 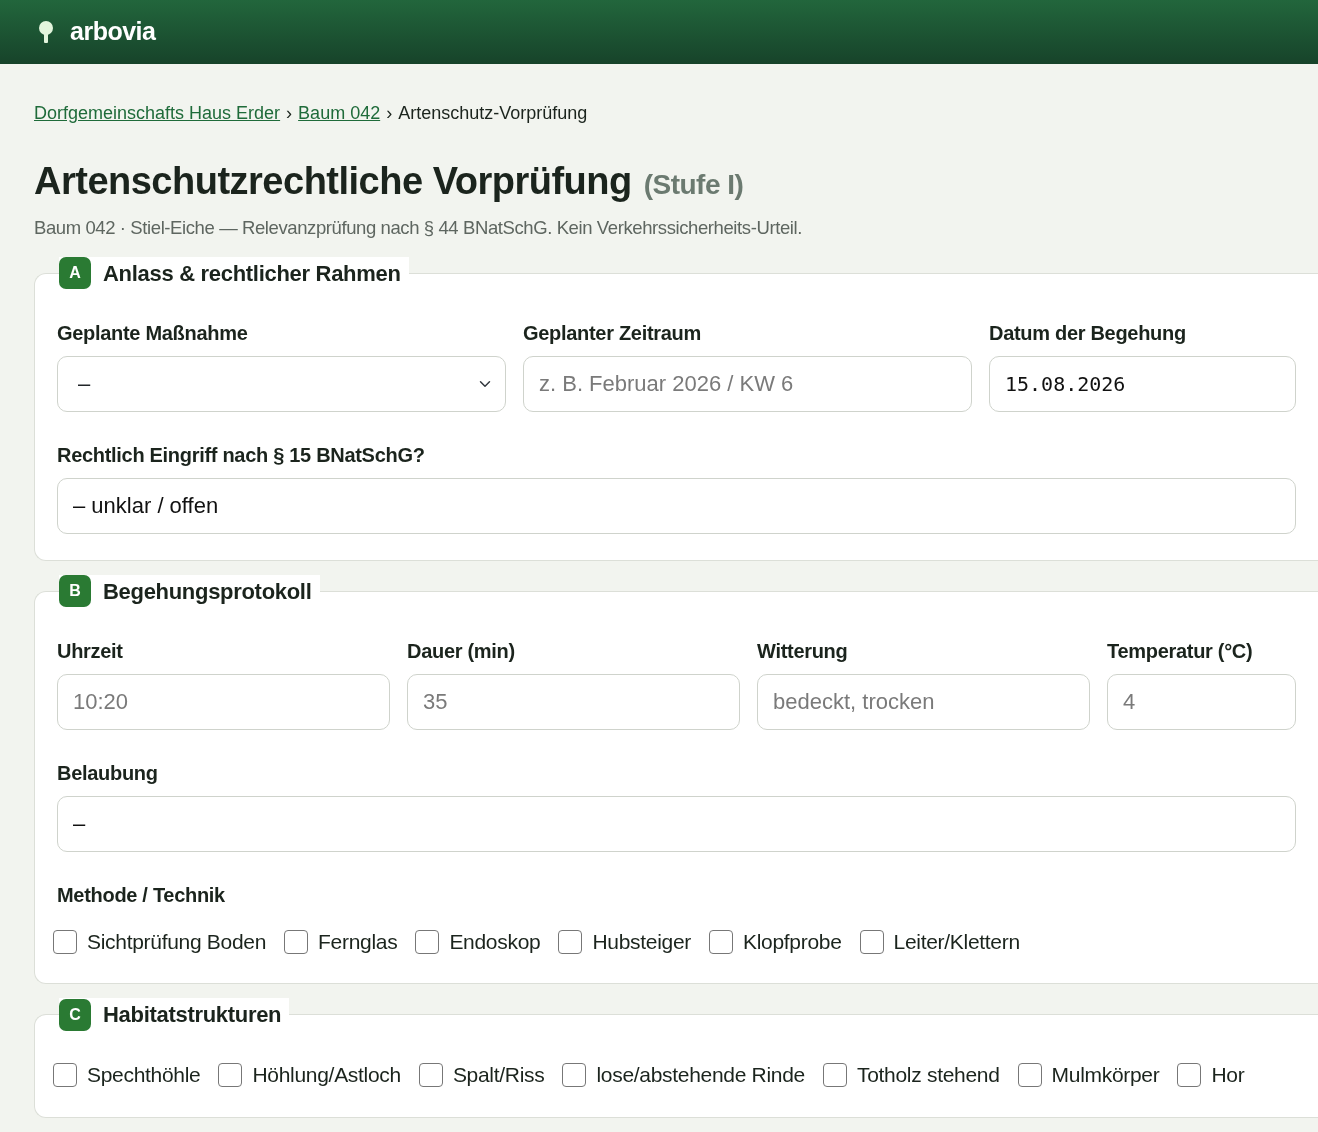 I want to click on checkbox-label: Klopfprobe, so click(x=792, y=941).